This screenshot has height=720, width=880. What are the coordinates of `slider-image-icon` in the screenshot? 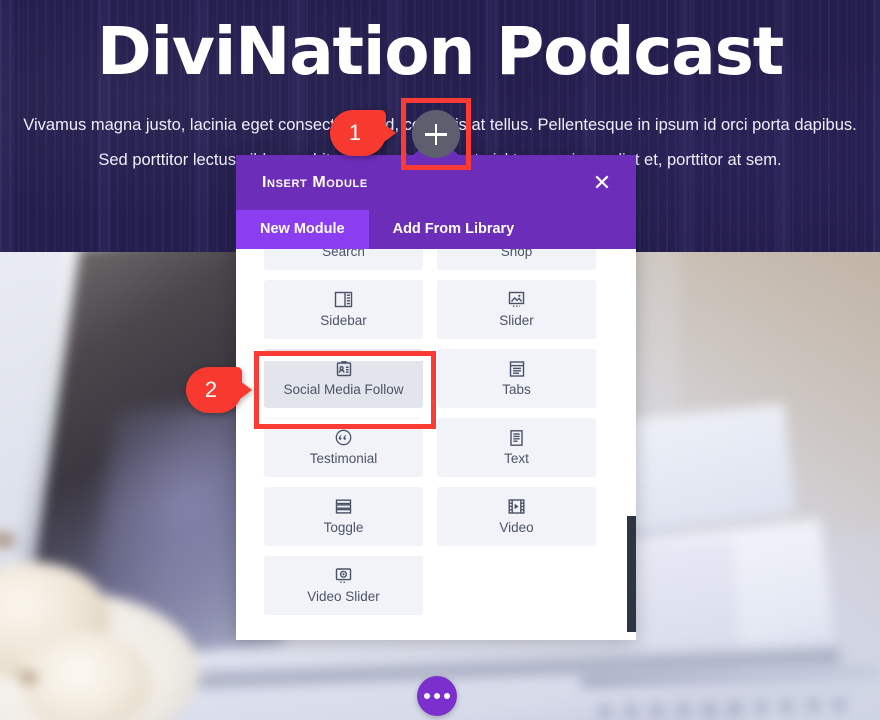 It's located at (516, 300).